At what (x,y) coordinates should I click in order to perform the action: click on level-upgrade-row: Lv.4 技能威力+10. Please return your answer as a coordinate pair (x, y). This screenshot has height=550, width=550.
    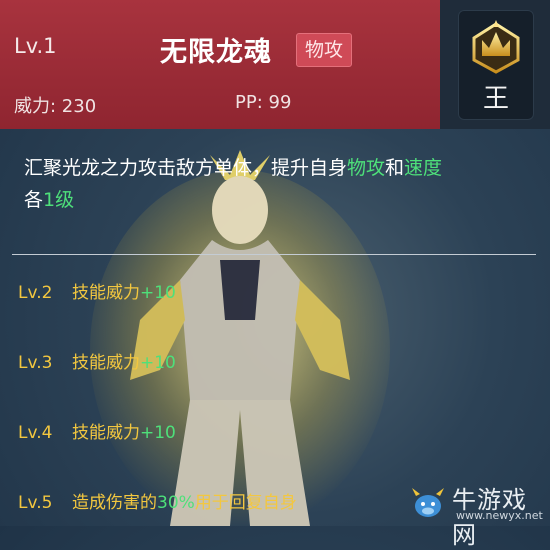
    Looking at the image, I should click on (97, 430).